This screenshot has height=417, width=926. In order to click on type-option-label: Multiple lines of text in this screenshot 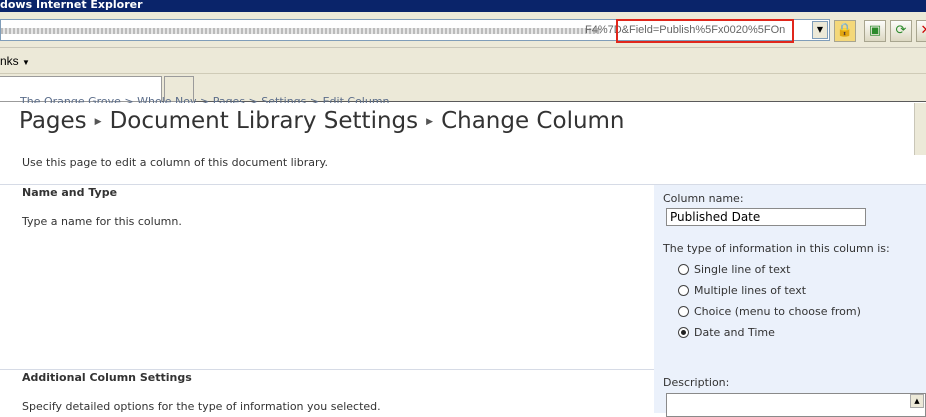, I will do `click(750, 290)`.